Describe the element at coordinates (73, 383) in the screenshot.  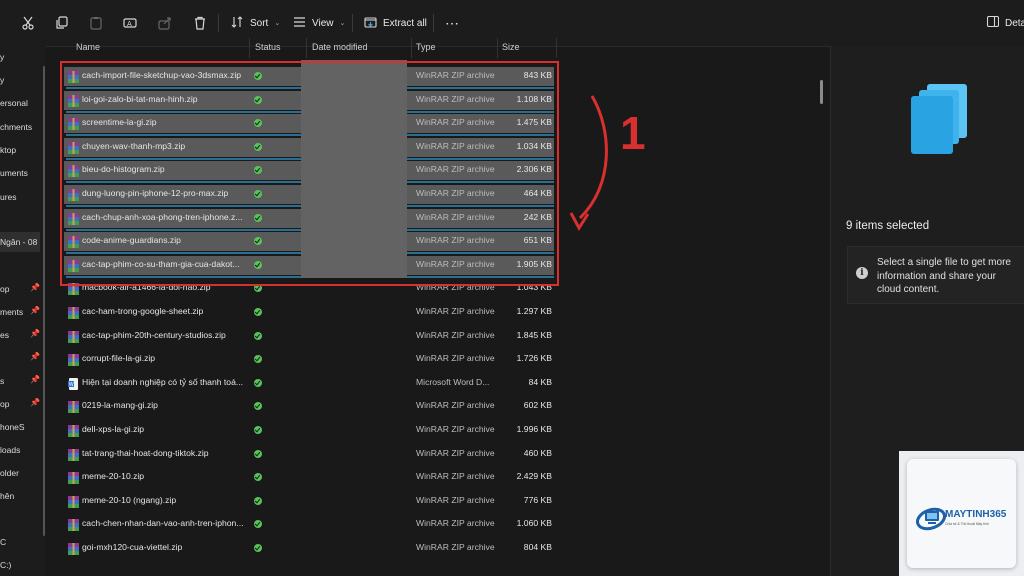
I see `word-document-icon: W` at that location.